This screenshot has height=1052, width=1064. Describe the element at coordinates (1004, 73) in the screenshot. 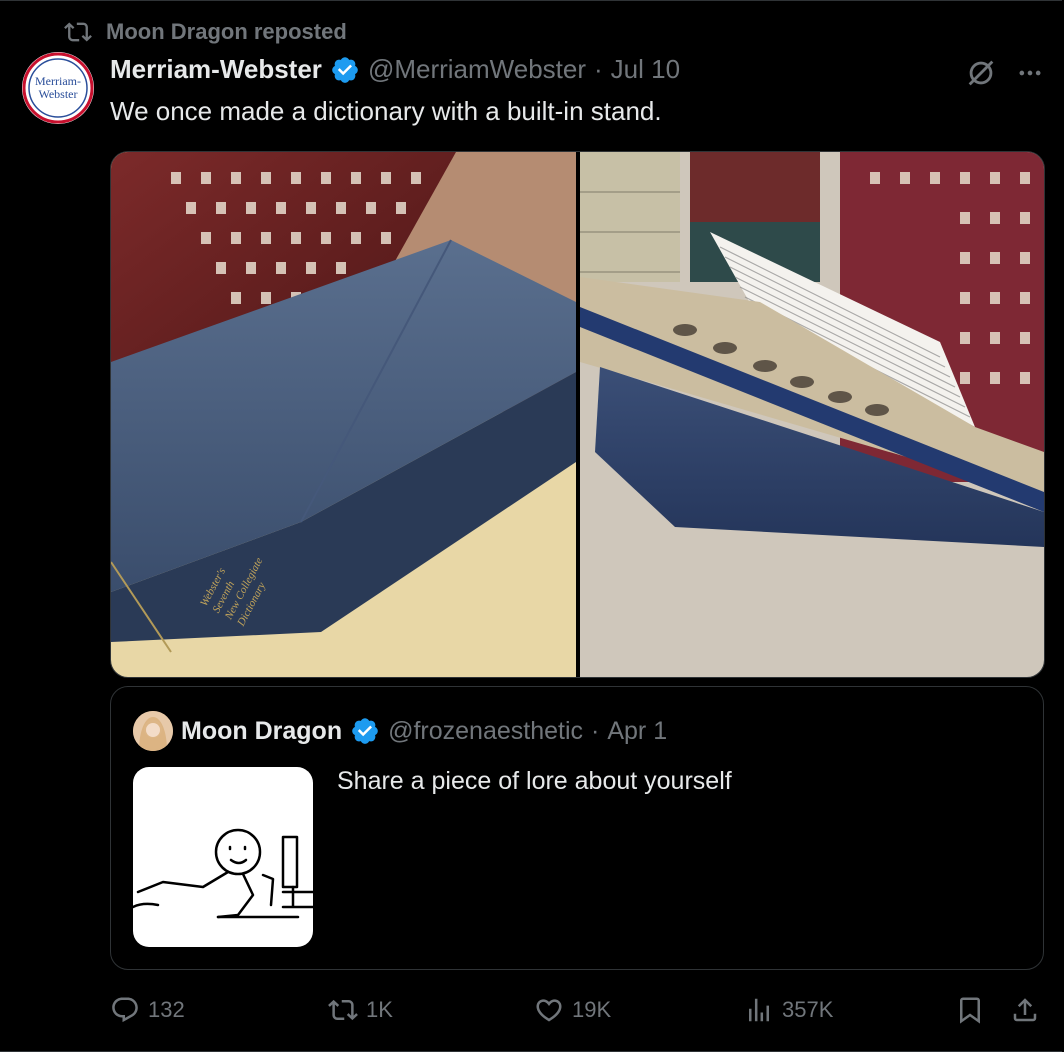

I see `top-actions` at that location.